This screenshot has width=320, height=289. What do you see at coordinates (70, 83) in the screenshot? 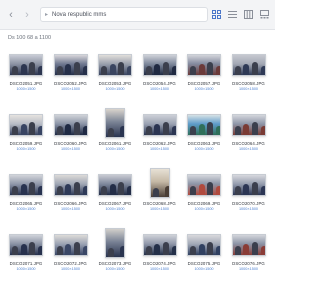
I see `file-name: DSCO2052.JPG` at bounding box center [70, 83].